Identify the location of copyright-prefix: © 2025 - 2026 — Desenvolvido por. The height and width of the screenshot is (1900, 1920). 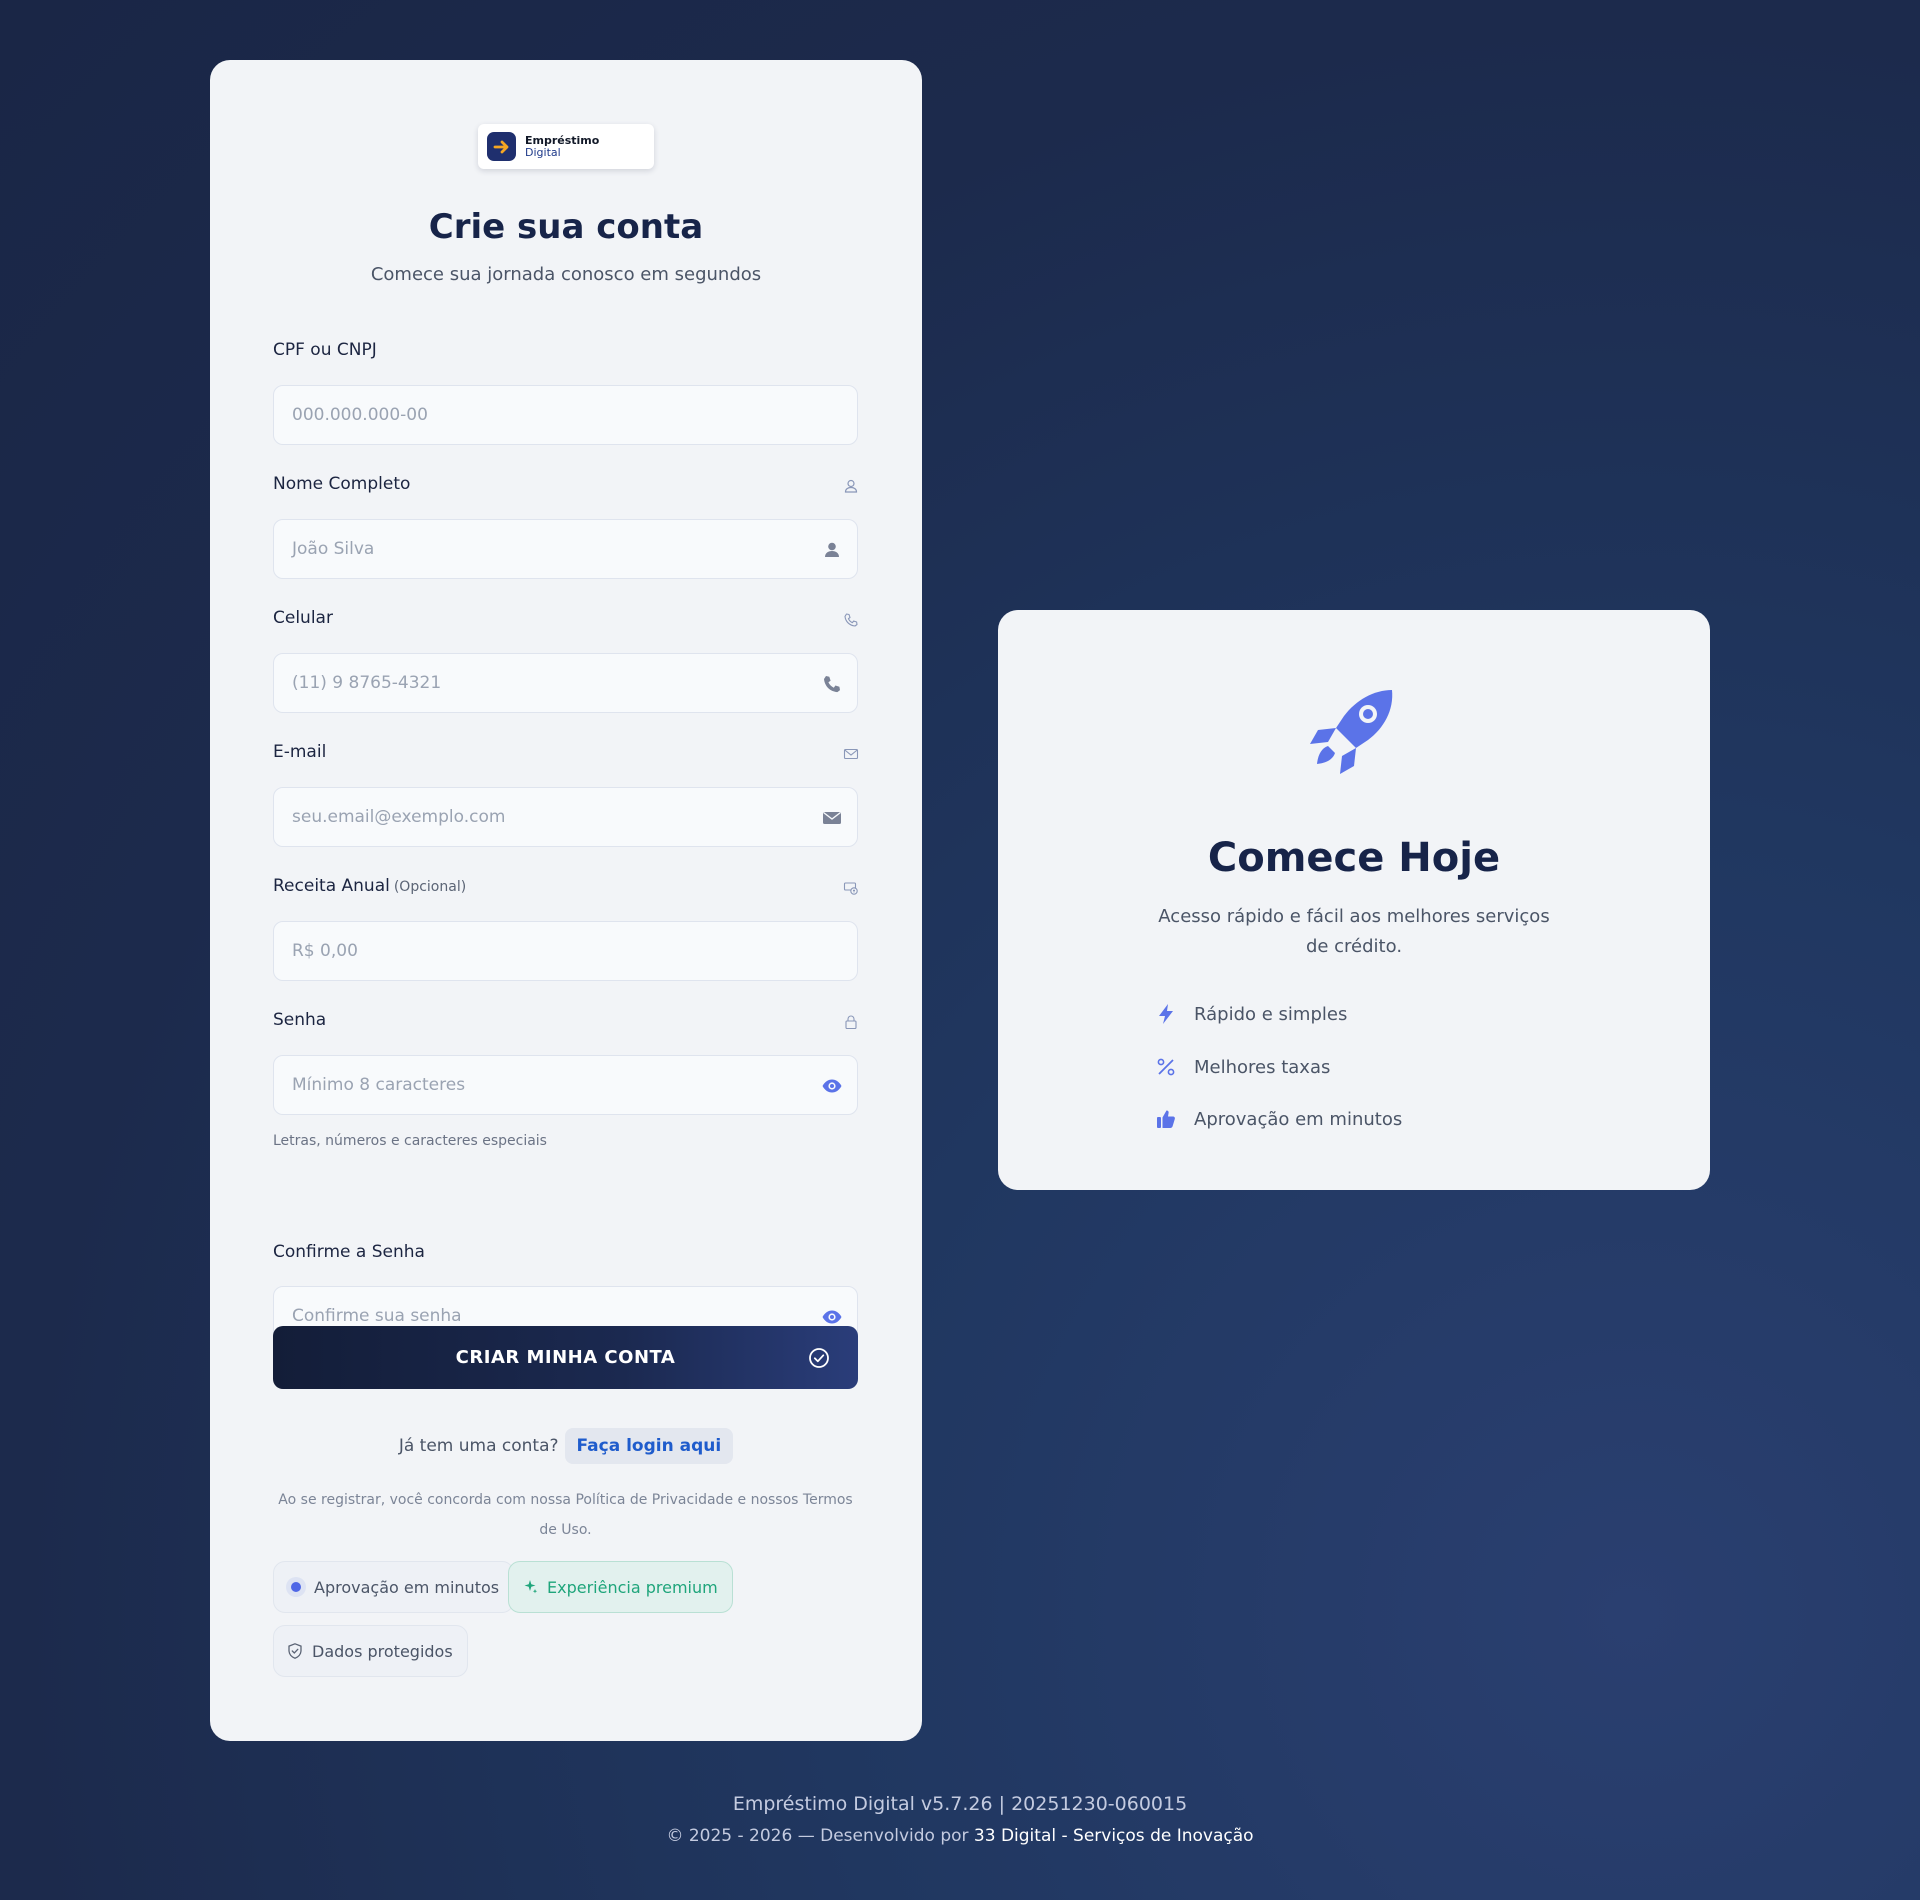
(817, 1836).